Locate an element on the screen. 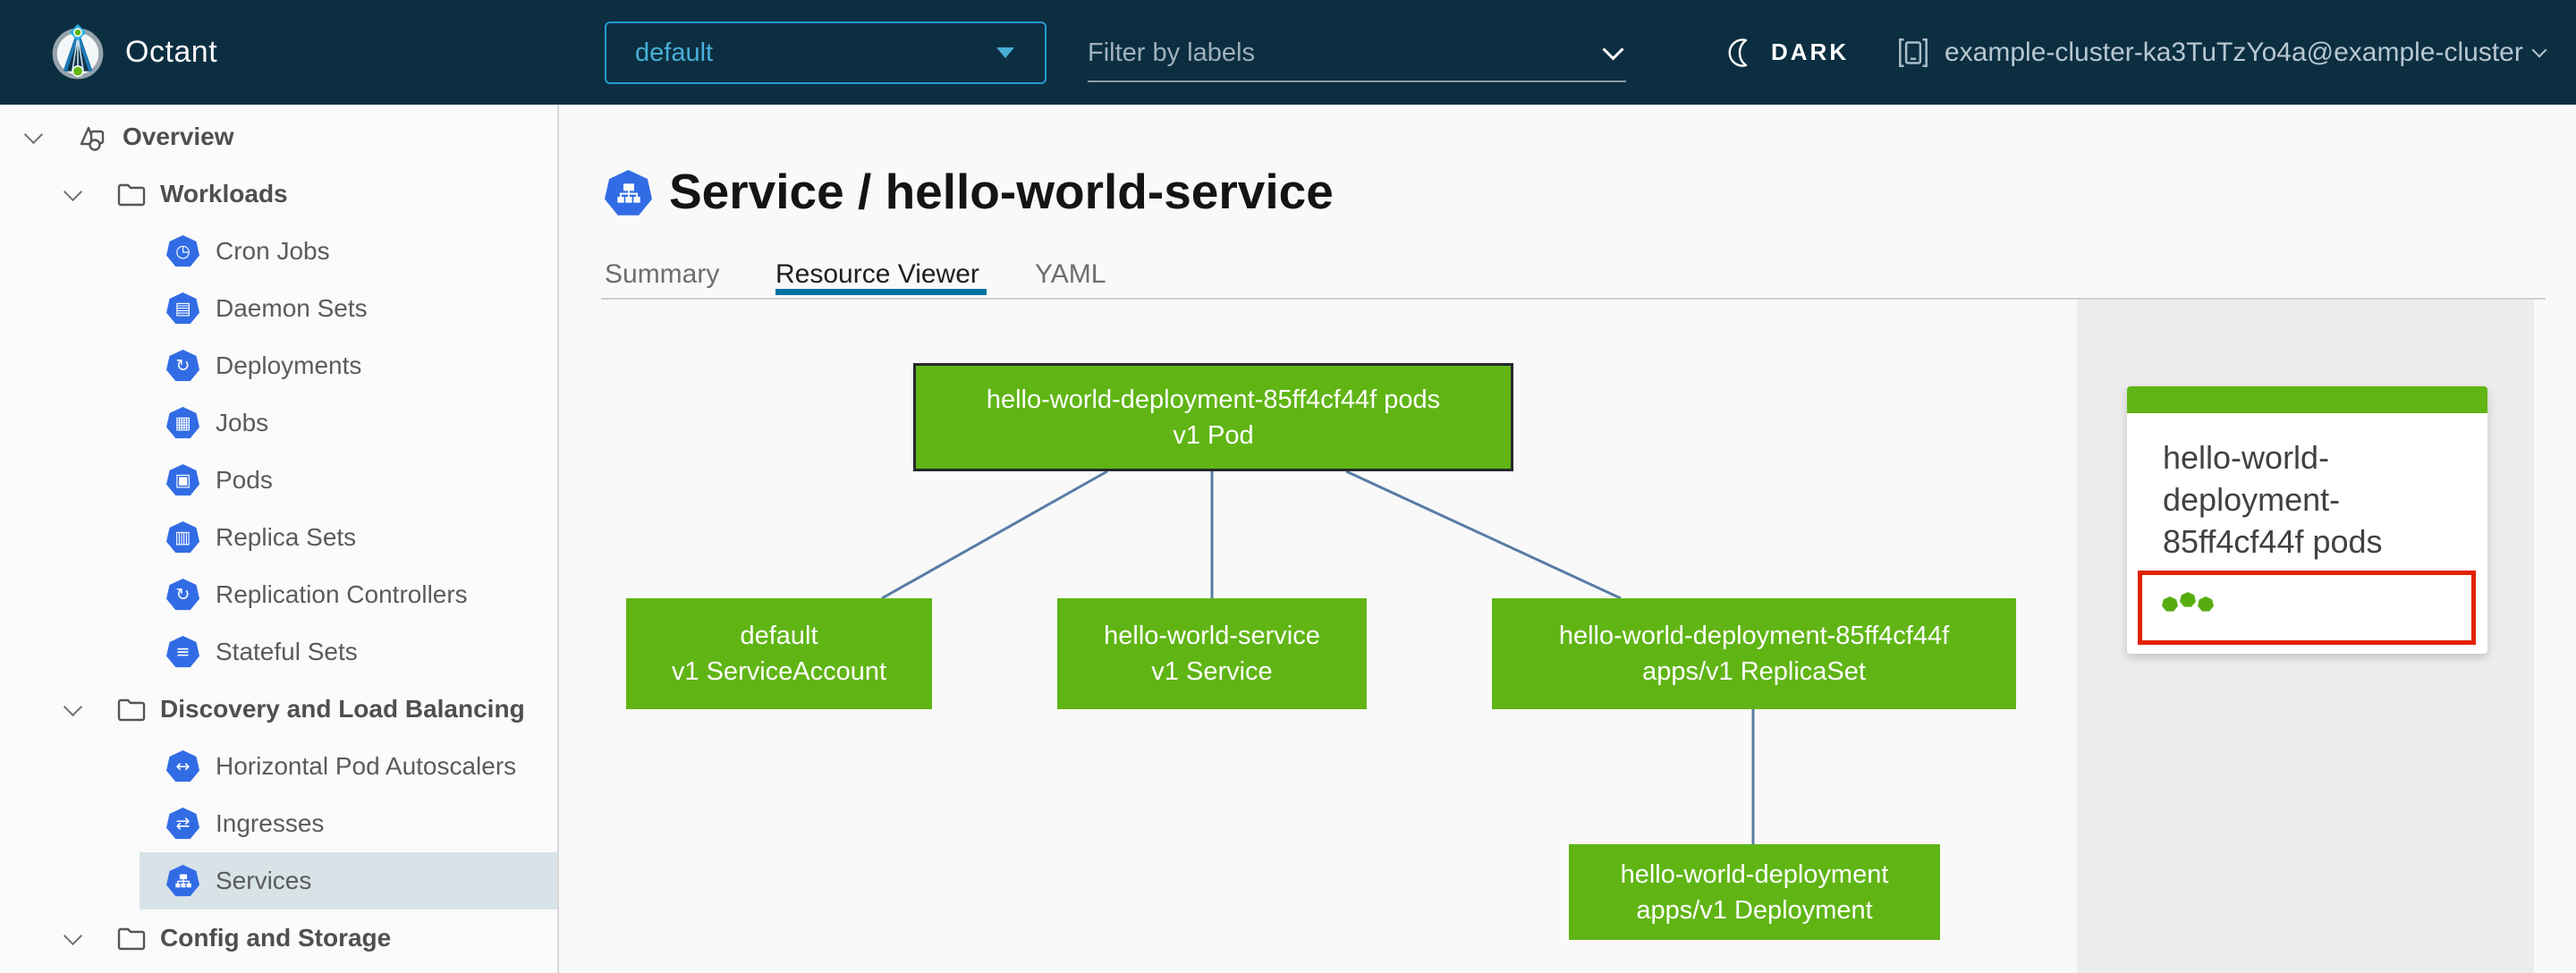 This screenshot has width=2576, height=973. node-kind: apps/v1 ReplicaSet is located at coordinates (1754, 671).